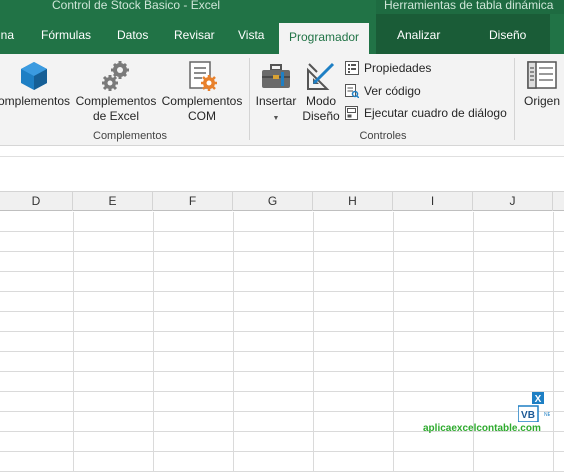 The image size is (564, 472). I want to click on toolbox-icon, so click(276, 76).